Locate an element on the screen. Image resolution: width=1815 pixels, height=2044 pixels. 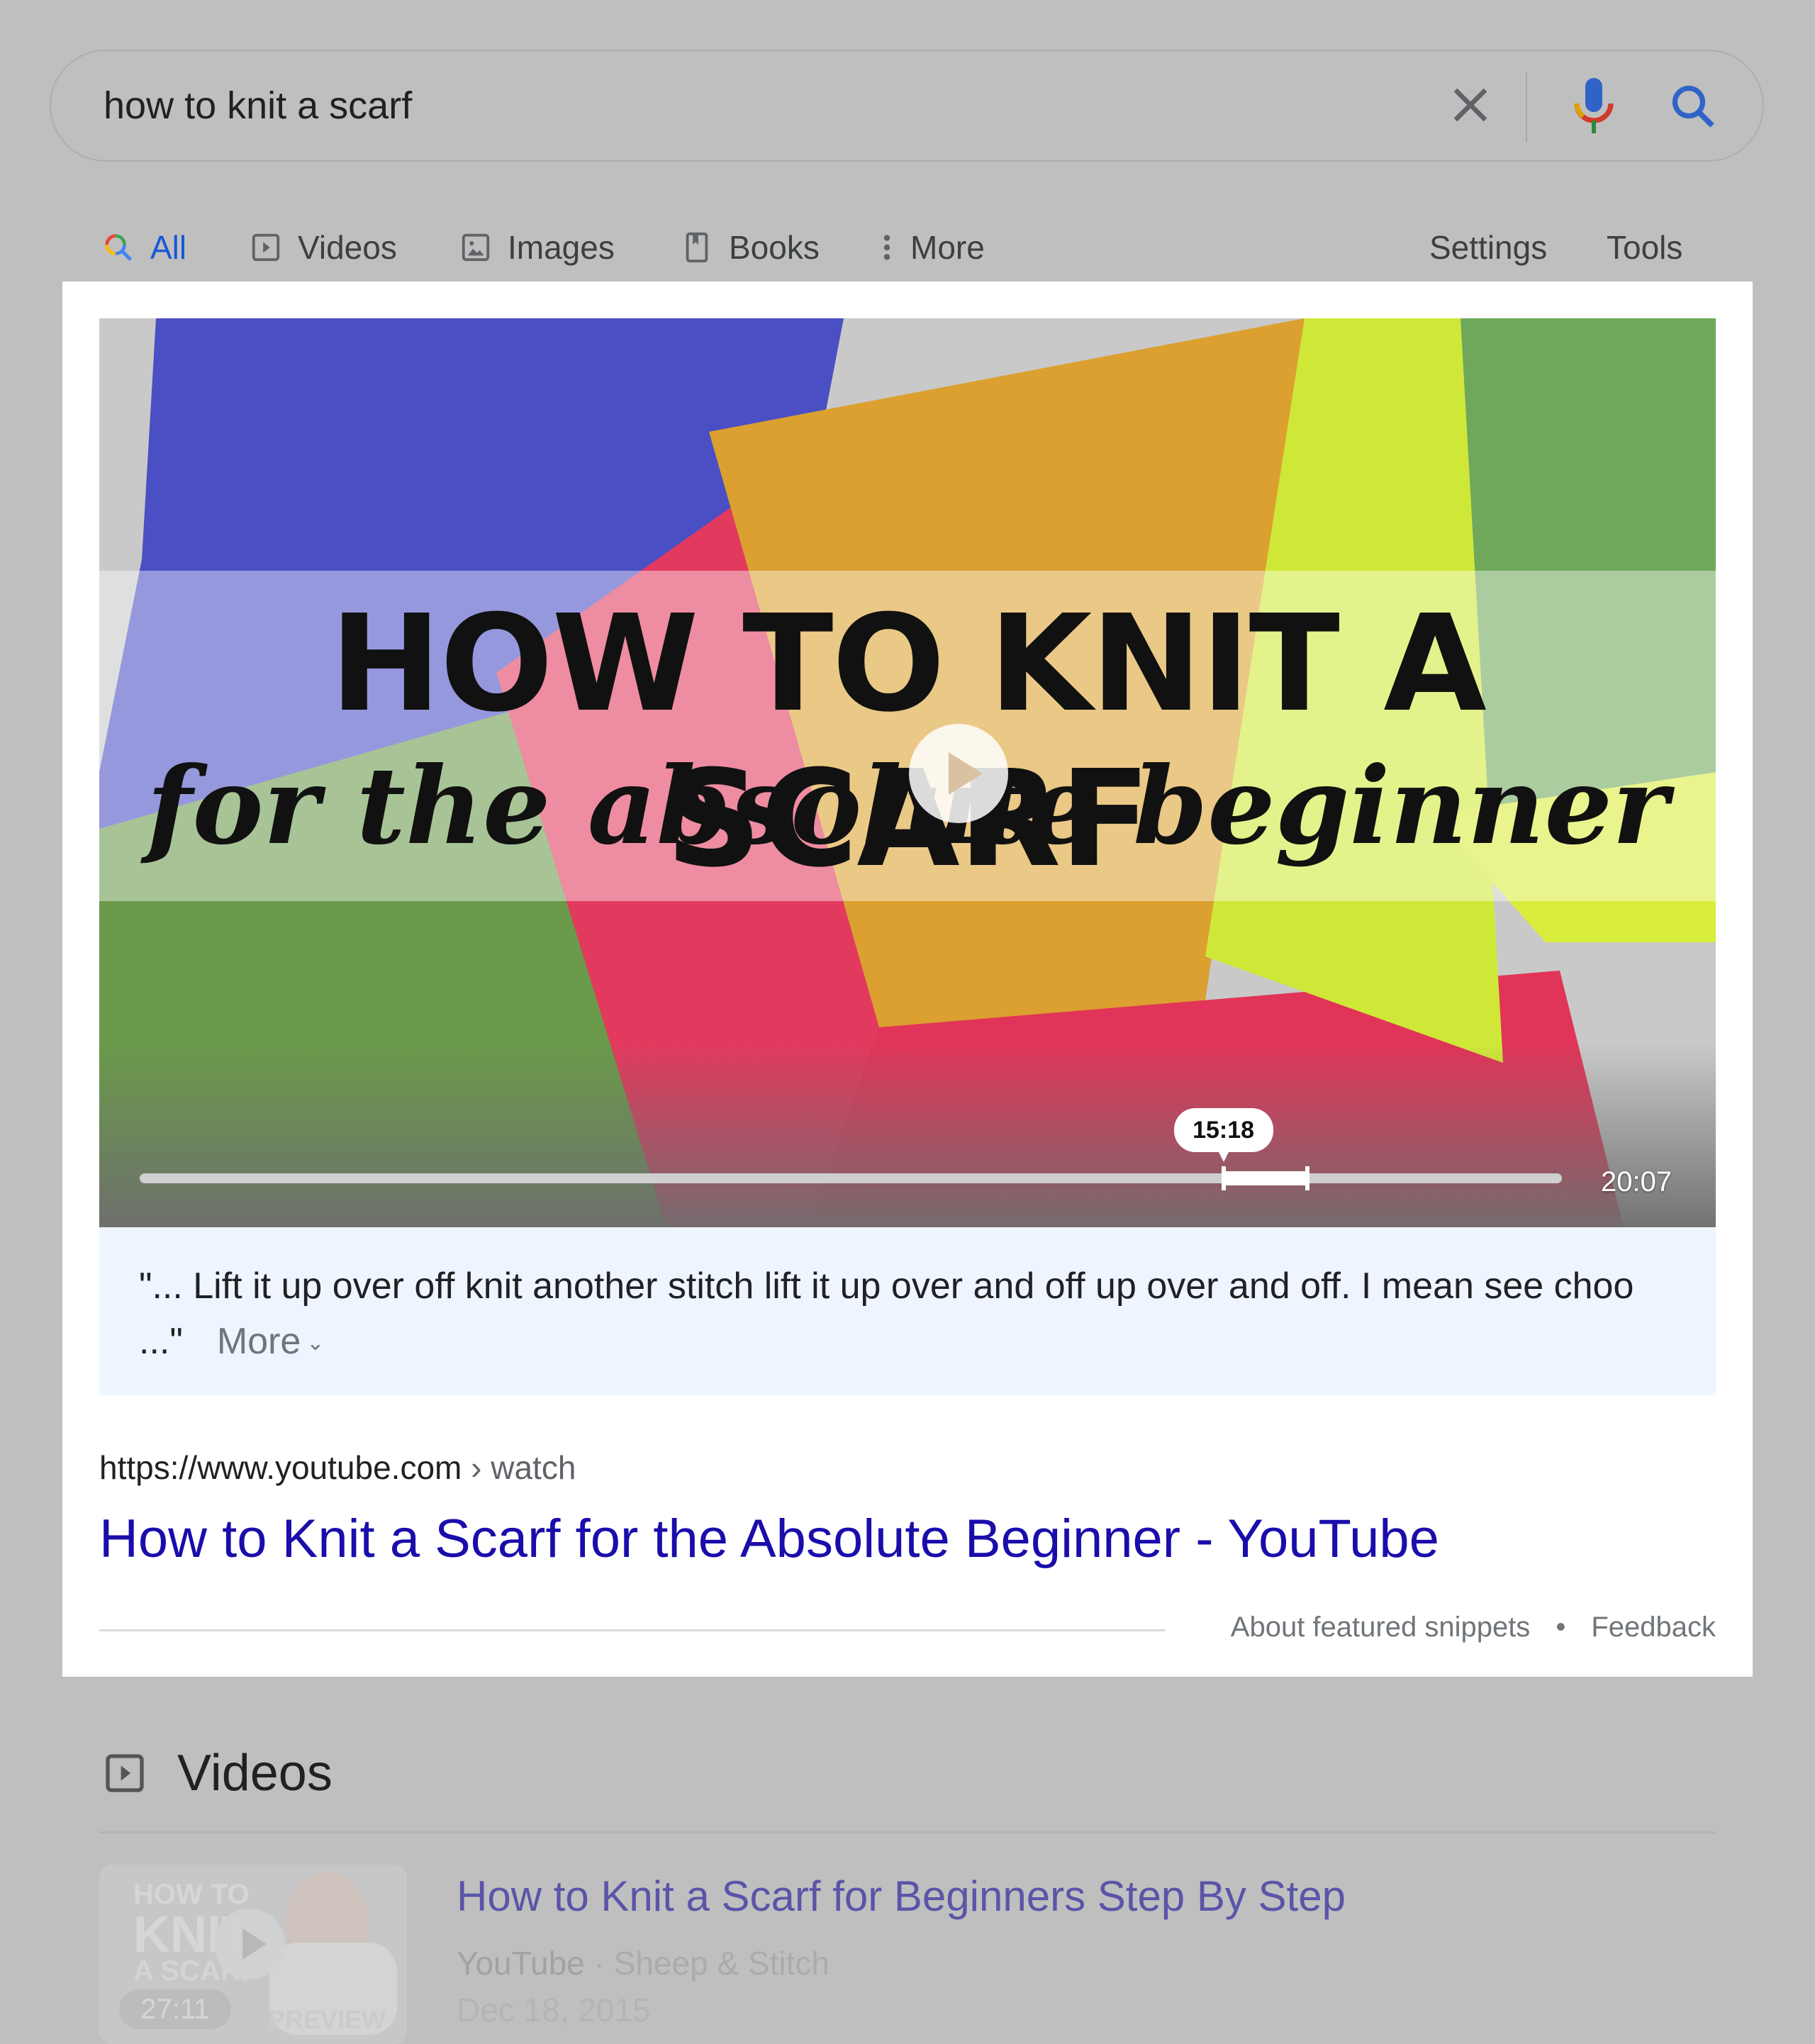
microphone-icon is located at coordinates (1593, 108).